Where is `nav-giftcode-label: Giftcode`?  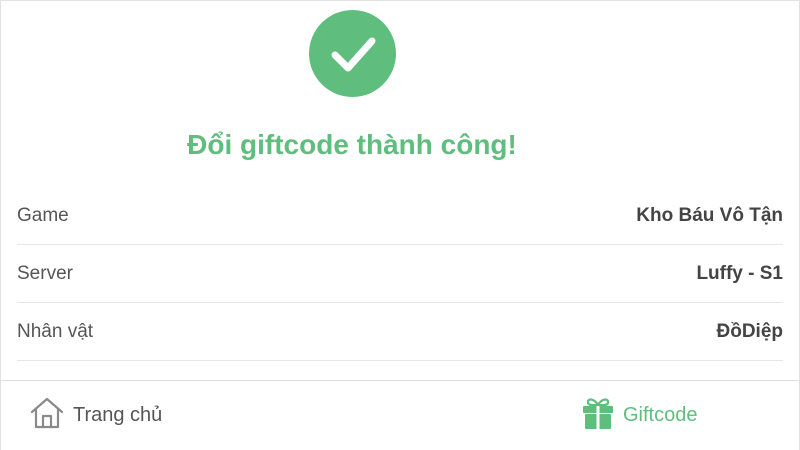
nav-giftcode-label: Giftcode is located at coordinates (660, 415).